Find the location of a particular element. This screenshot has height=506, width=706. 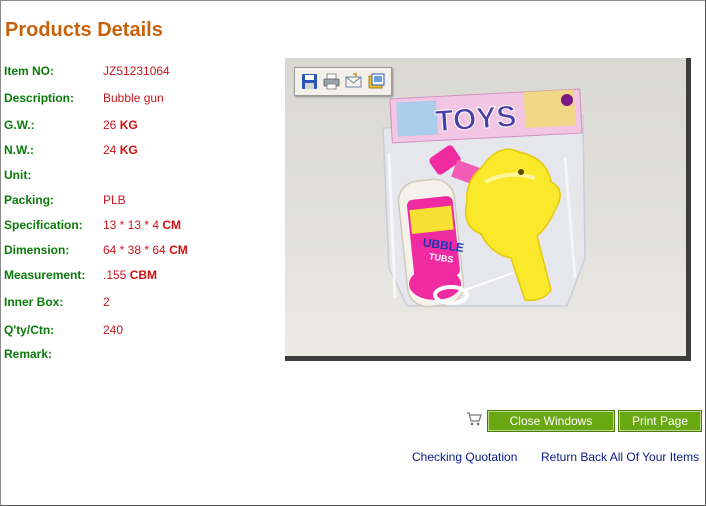

spec-row-remark: Remark: is located at coordinates (139, 355).